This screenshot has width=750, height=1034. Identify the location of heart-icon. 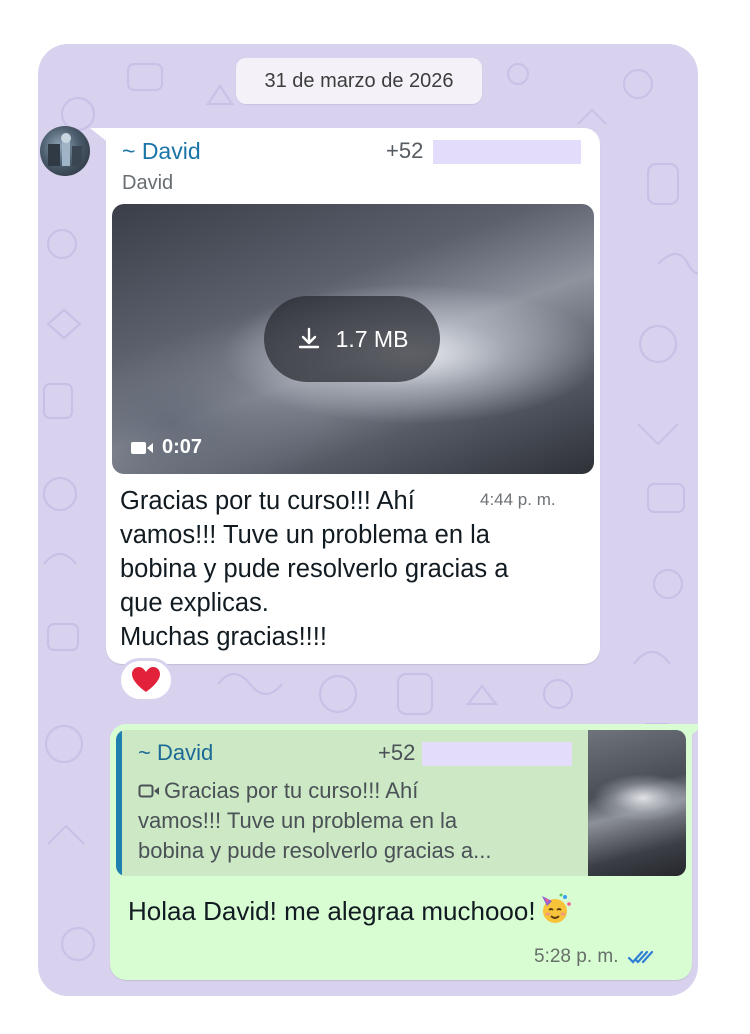
(146, 679).